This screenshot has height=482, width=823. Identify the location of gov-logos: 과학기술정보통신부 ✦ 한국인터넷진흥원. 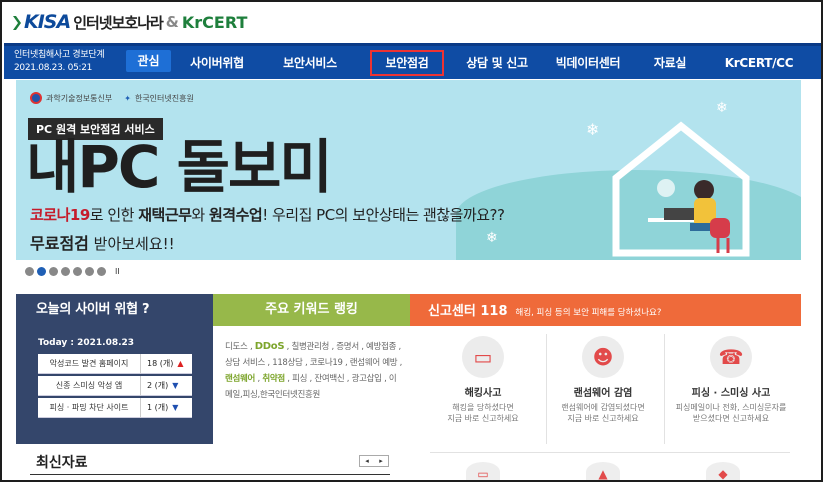
(112, 98).